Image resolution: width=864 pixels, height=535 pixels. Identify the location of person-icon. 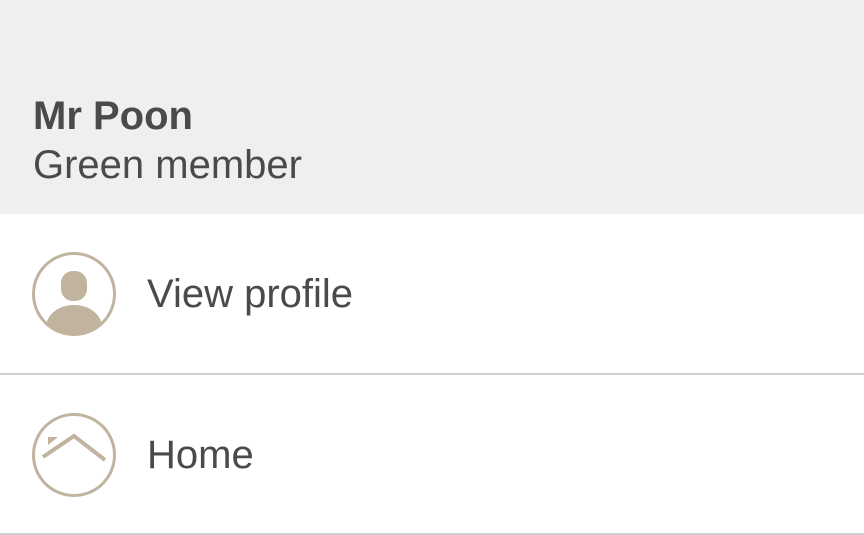
(74, 294).